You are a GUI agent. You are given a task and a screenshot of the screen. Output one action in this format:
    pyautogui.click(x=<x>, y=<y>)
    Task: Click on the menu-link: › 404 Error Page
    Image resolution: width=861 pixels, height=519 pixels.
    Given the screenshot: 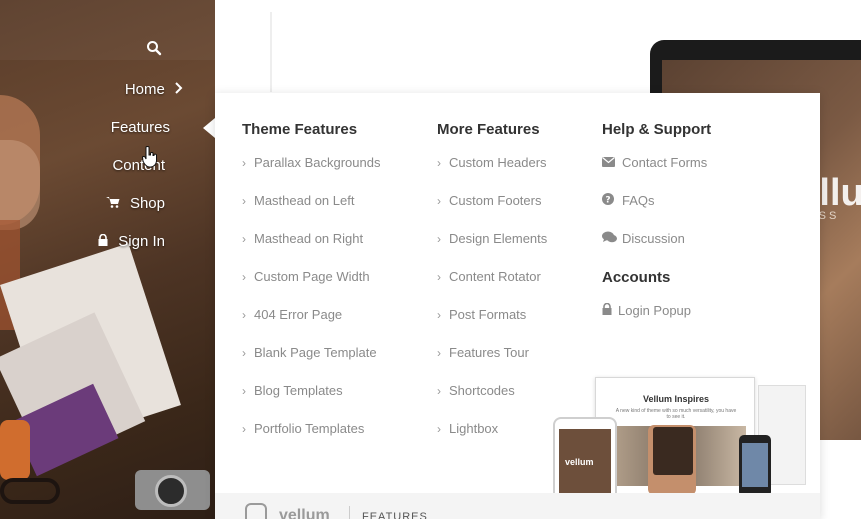 What is the action you would take?
    pyautogui.click(x=292, y=314)
    